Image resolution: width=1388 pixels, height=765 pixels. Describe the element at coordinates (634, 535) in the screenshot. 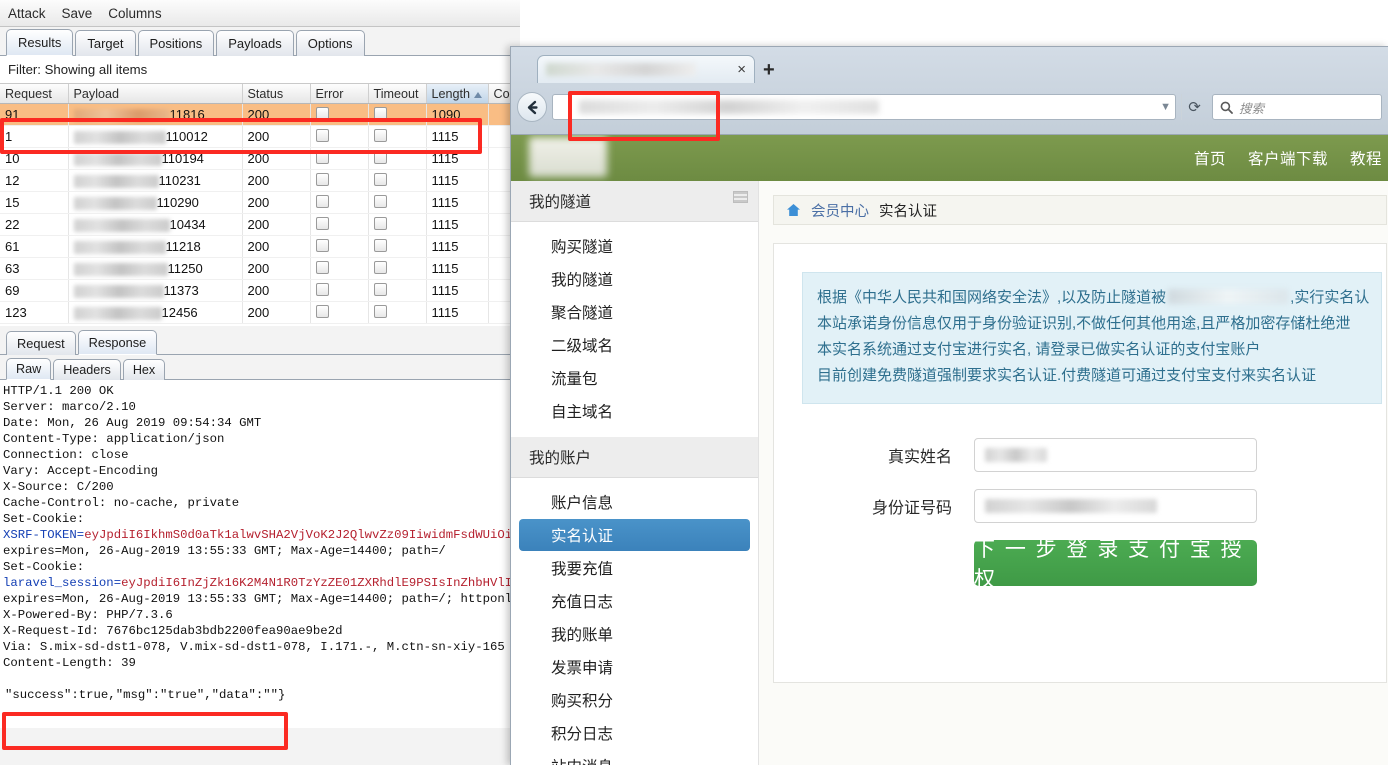

I see `sidebar-item-realname-auth: 实名认证` at that location.